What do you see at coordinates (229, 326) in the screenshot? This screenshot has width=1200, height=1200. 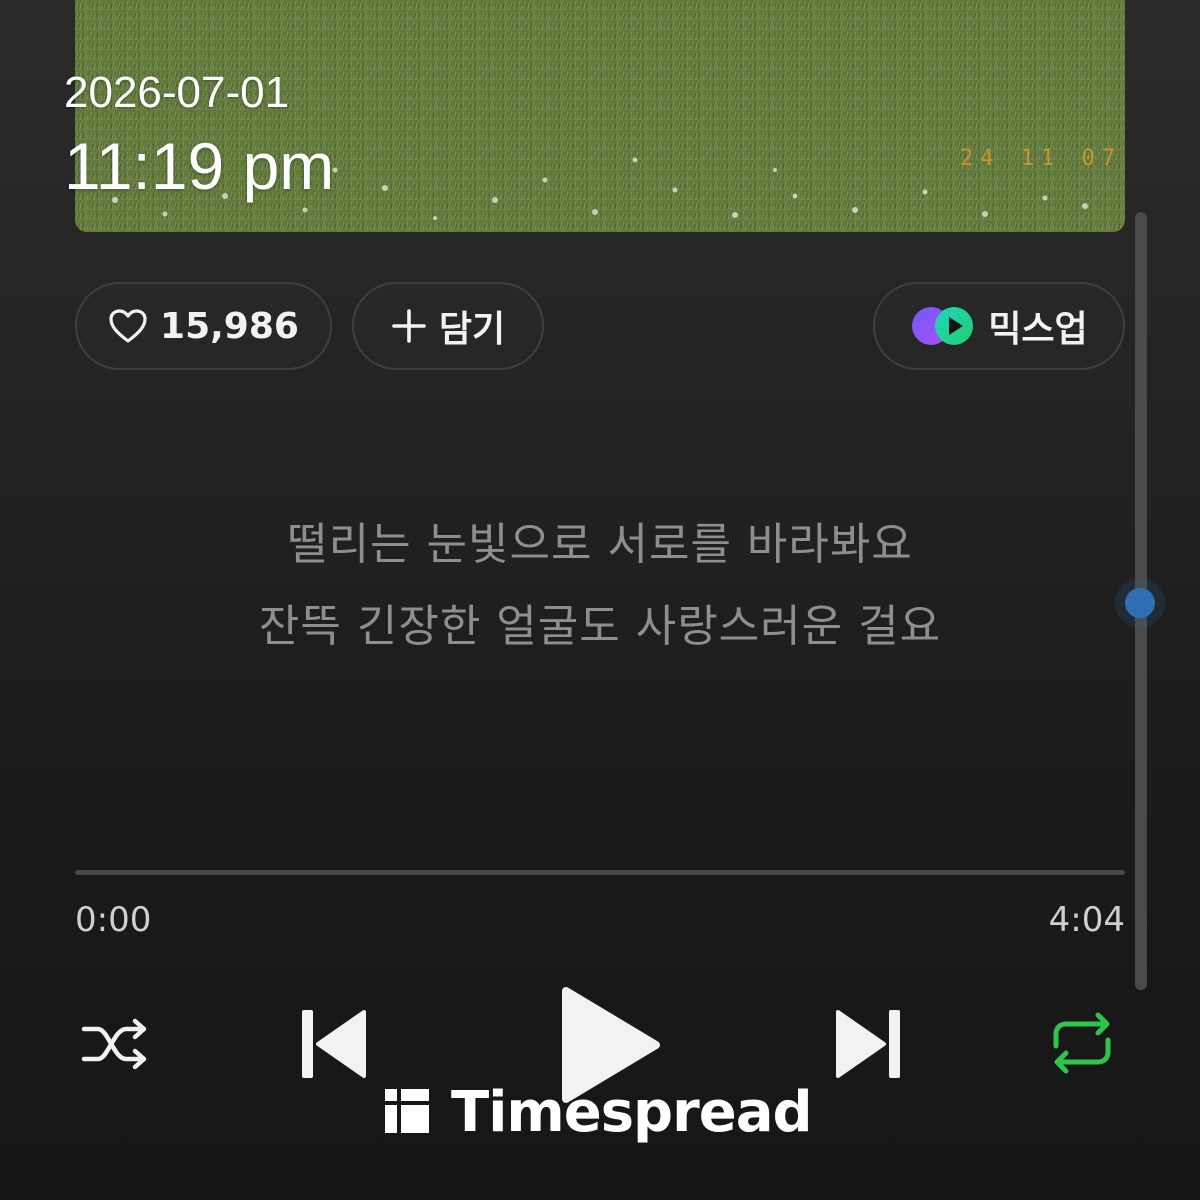 I see `like-count: 15,986` at bounding box center [229, 326].